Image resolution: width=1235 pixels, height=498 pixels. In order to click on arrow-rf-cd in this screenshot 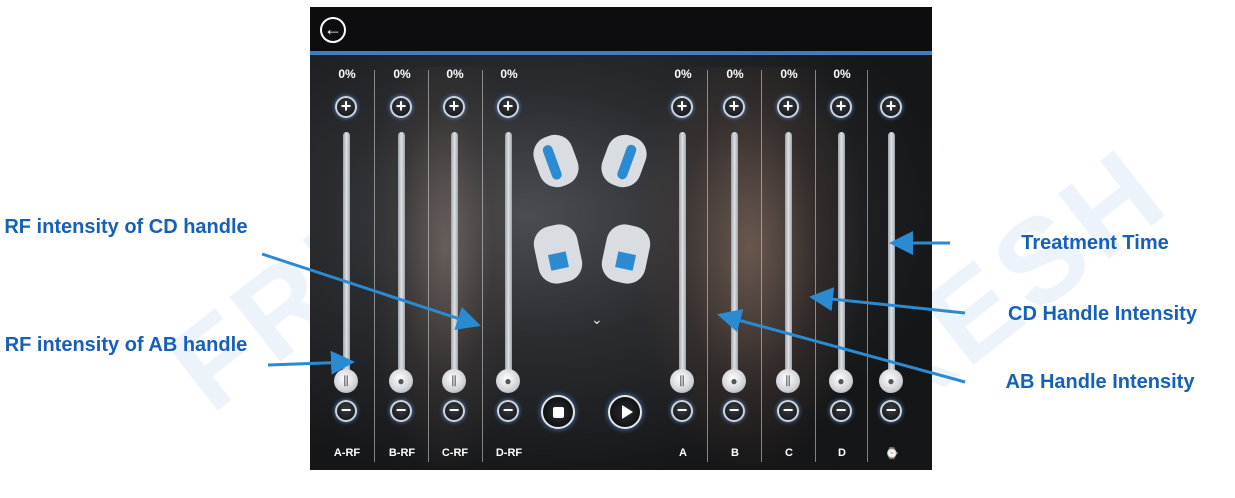, I will do `click(371, 291)`.